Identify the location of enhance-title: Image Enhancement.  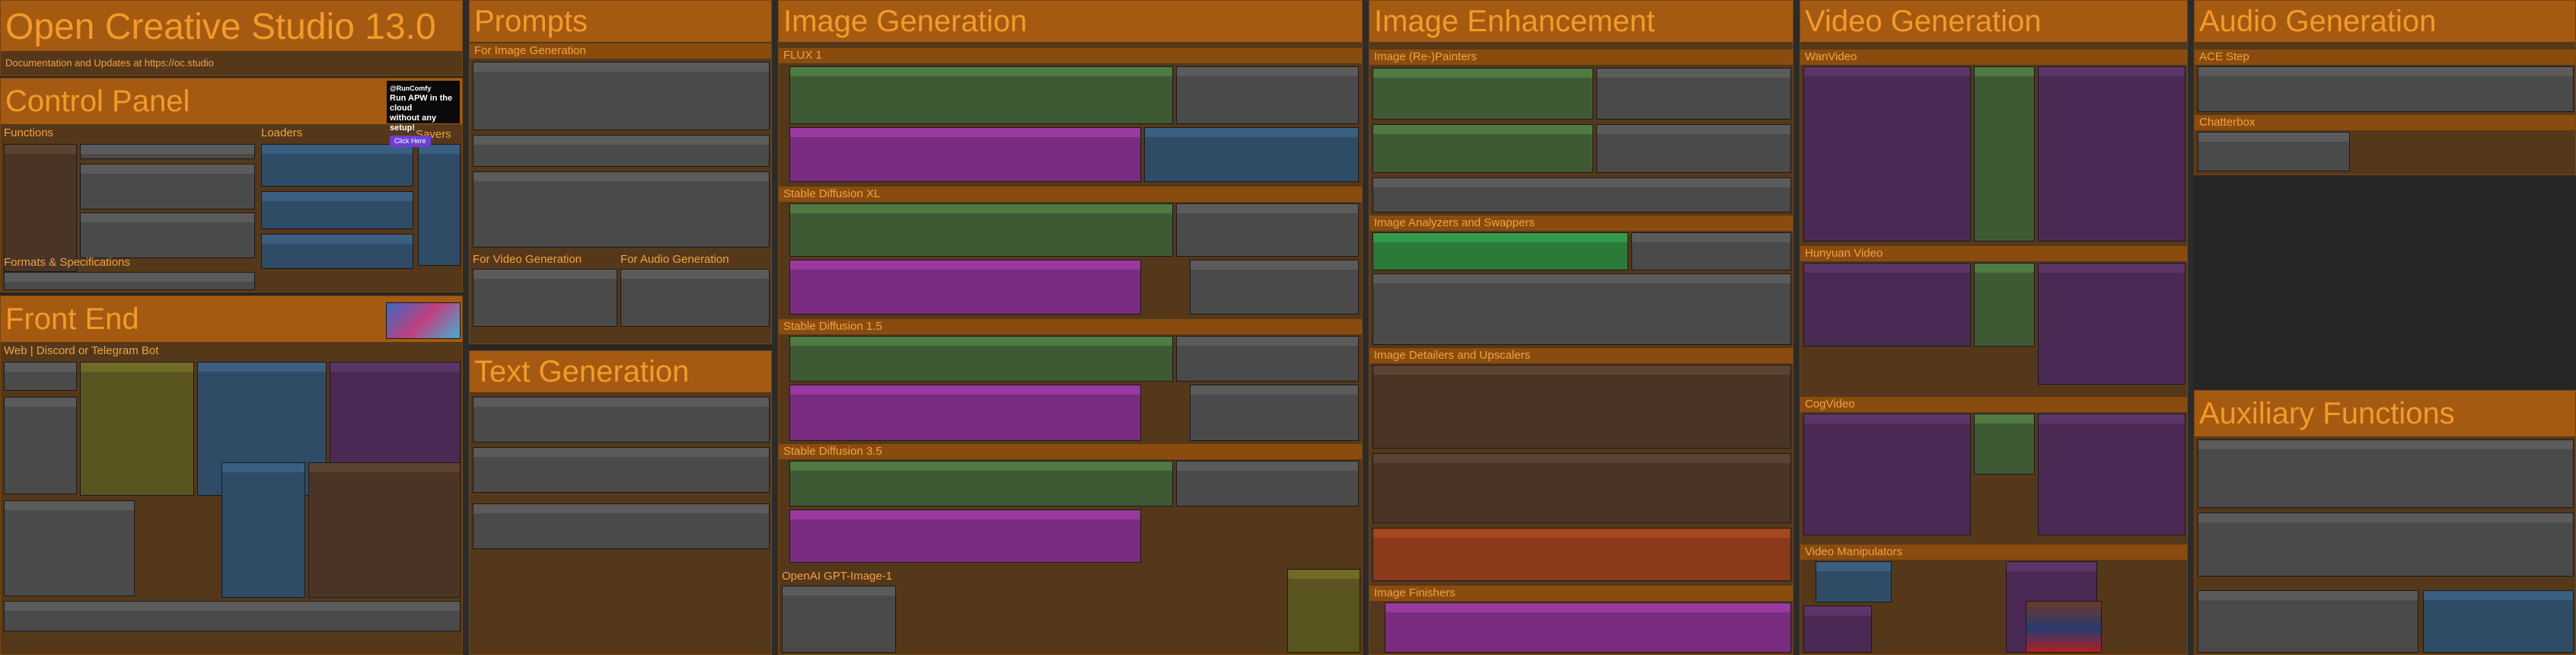
(1581, 21).